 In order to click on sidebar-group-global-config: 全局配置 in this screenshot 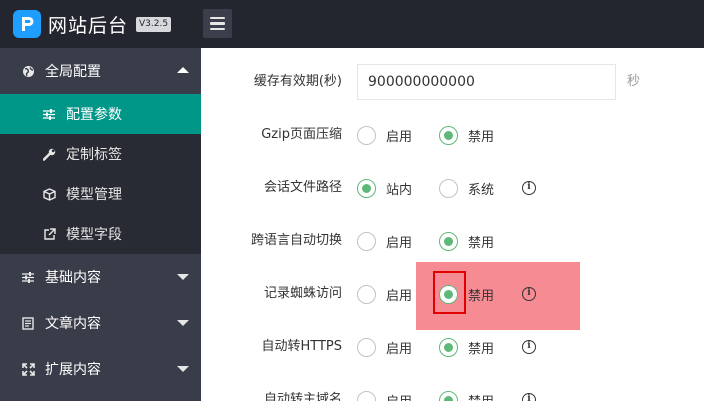, I will do `click(100, 71)`.